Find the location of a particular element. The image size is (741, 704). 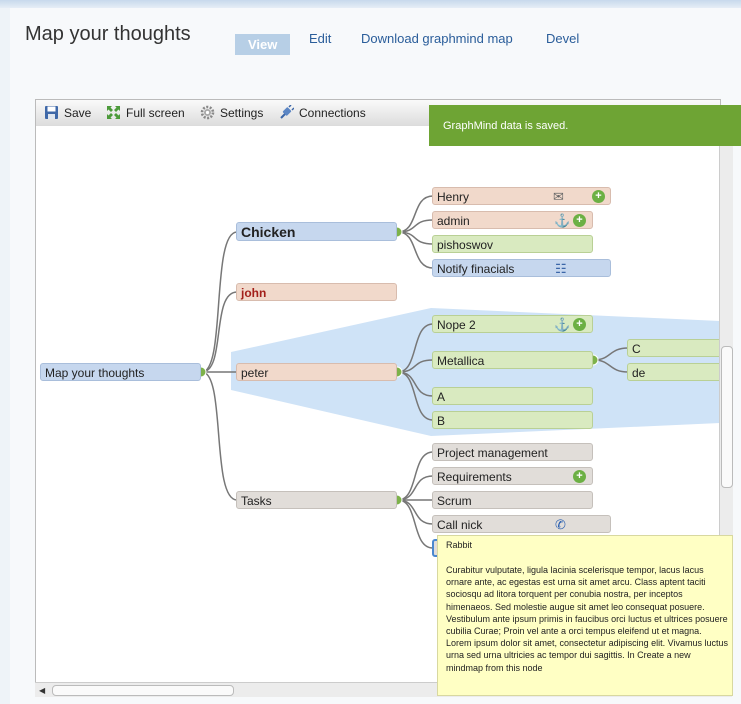

node-john: john is located at coordinates (316, 292).